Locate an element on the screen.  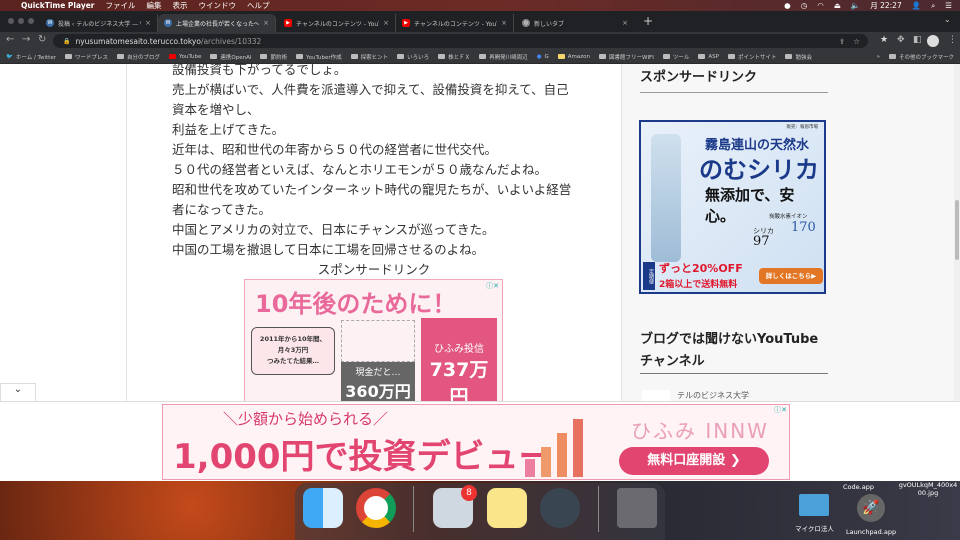
menu-app-name: QuickTime Player is located at coordinates (58, 5).